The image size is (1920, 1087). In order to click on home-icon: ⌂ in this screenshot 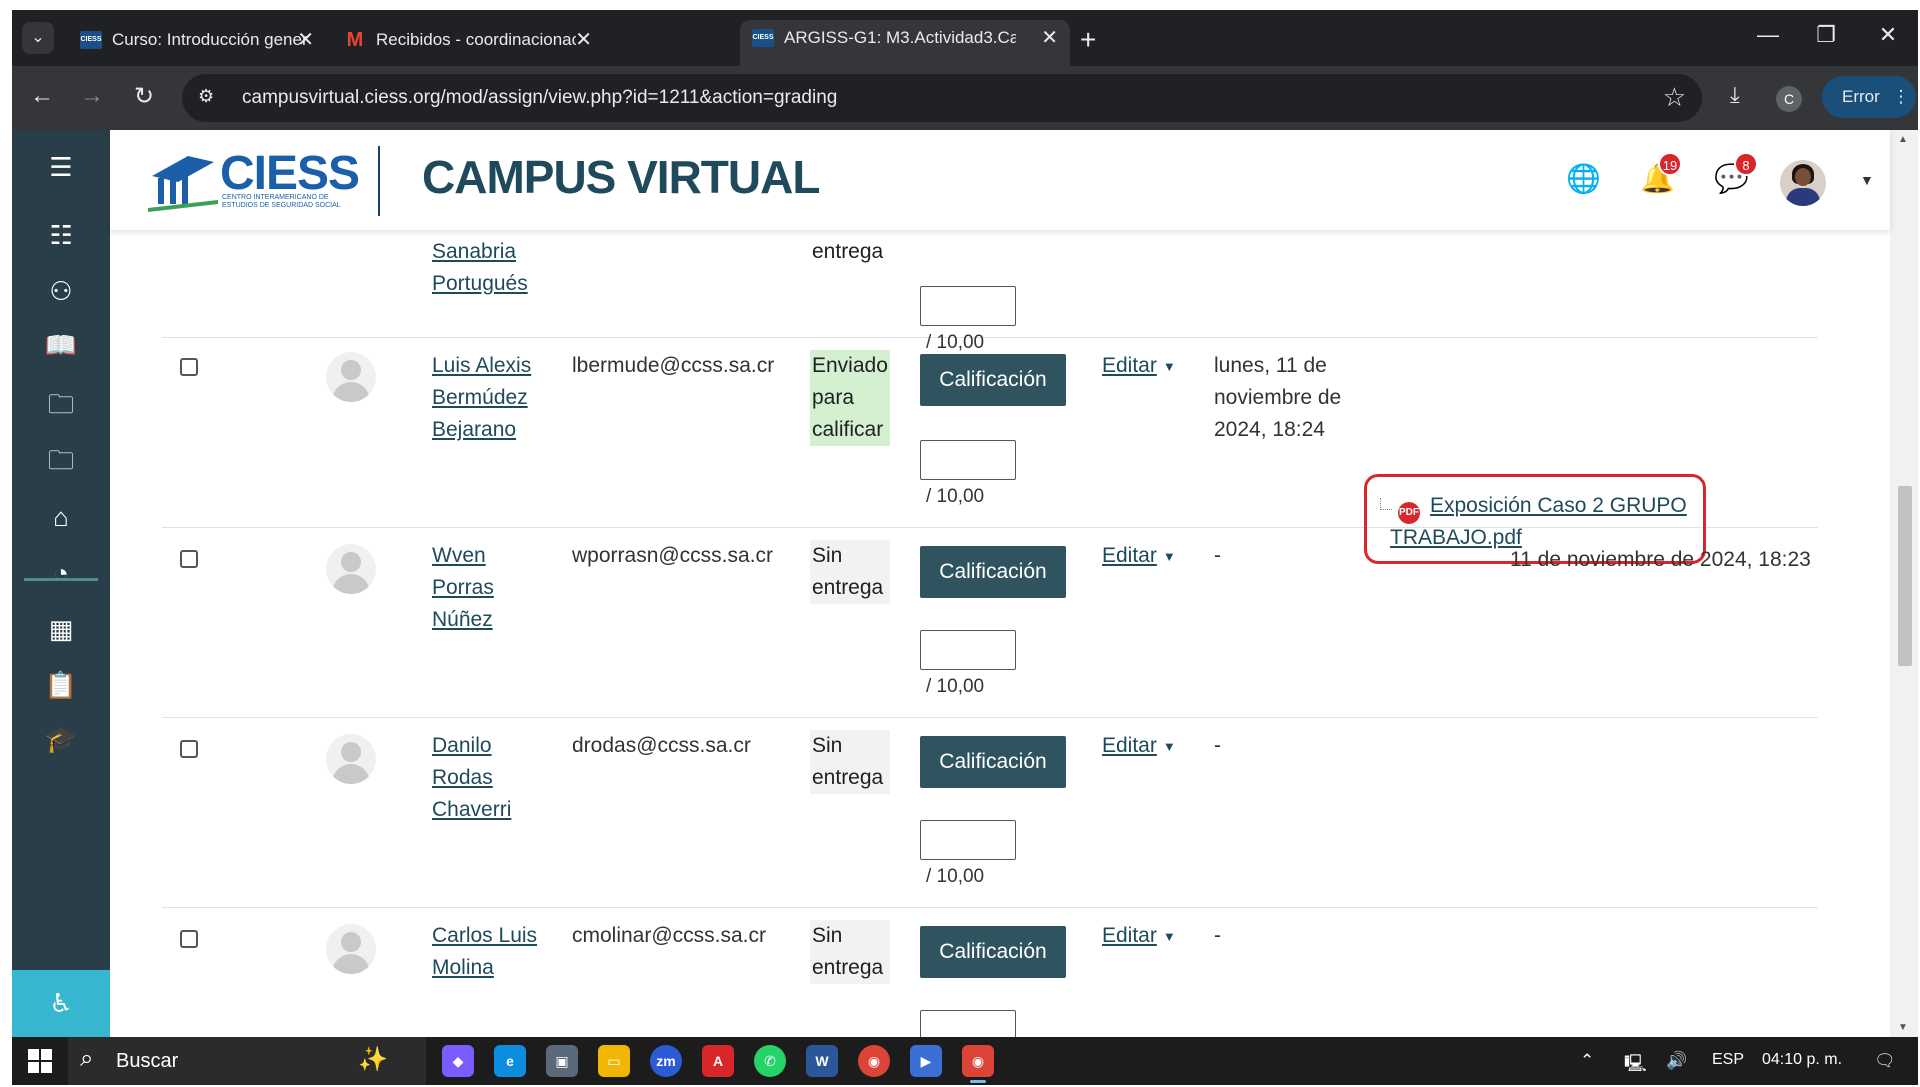, I will do `click(61, 517)`.